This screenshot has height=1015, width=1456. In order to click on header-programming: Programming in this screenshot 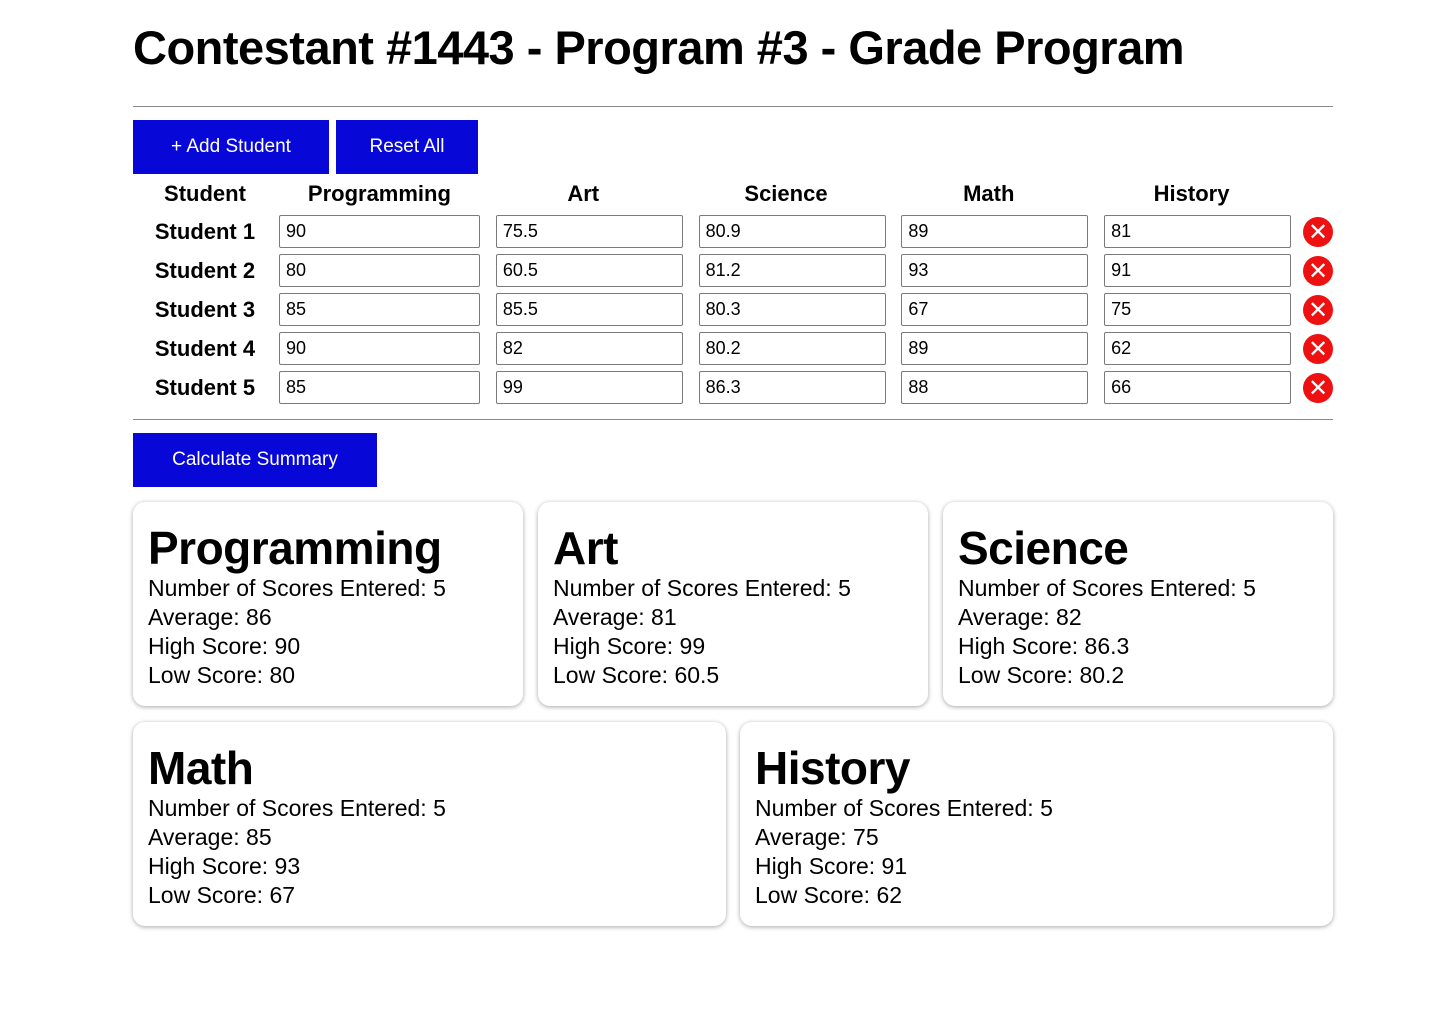, I will do `click(379, 193)`.